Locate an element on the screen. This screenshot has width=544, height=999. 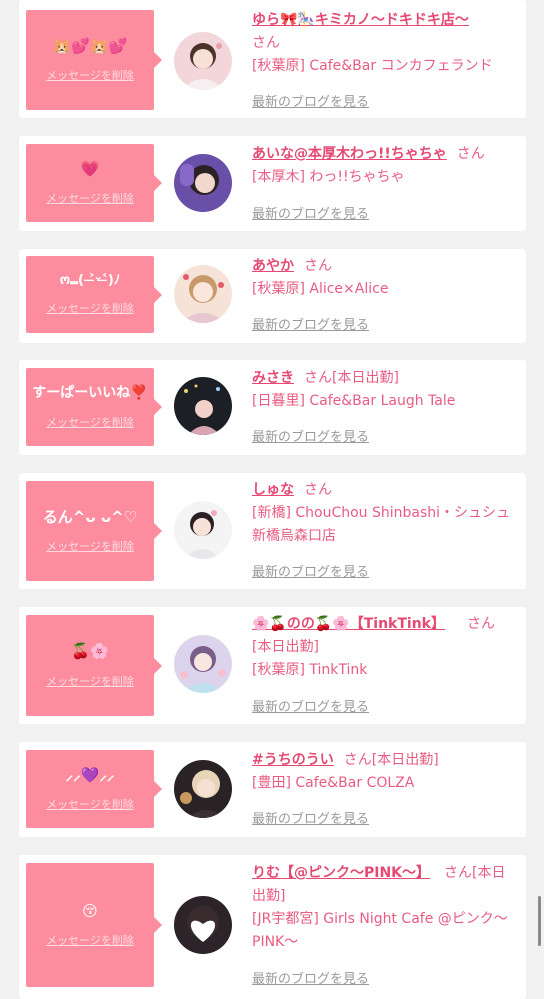
message-text: すーぱーいいね❣️ is located at coordinates (90, 393).